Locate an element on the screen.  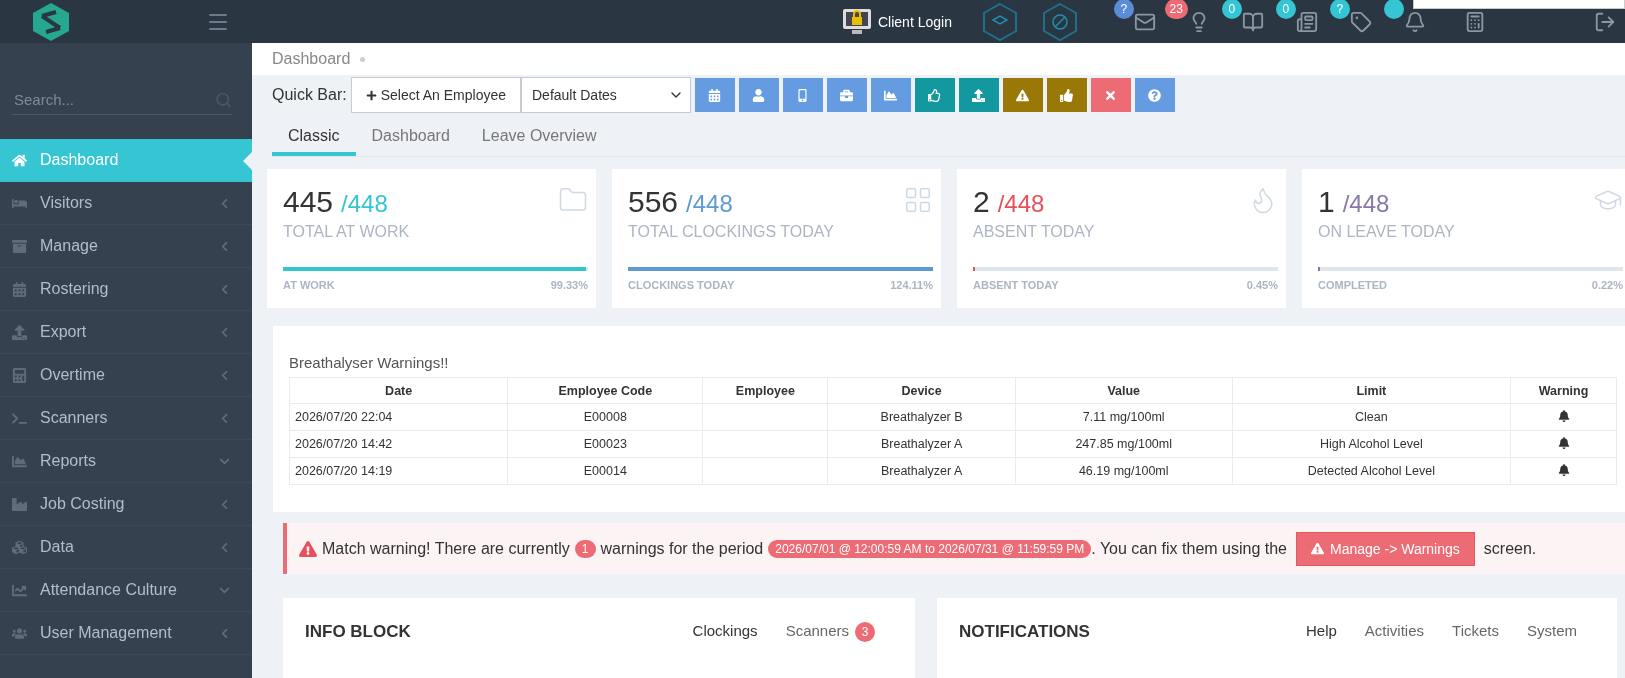
column-header: Device is located at coordinates (921, 390).